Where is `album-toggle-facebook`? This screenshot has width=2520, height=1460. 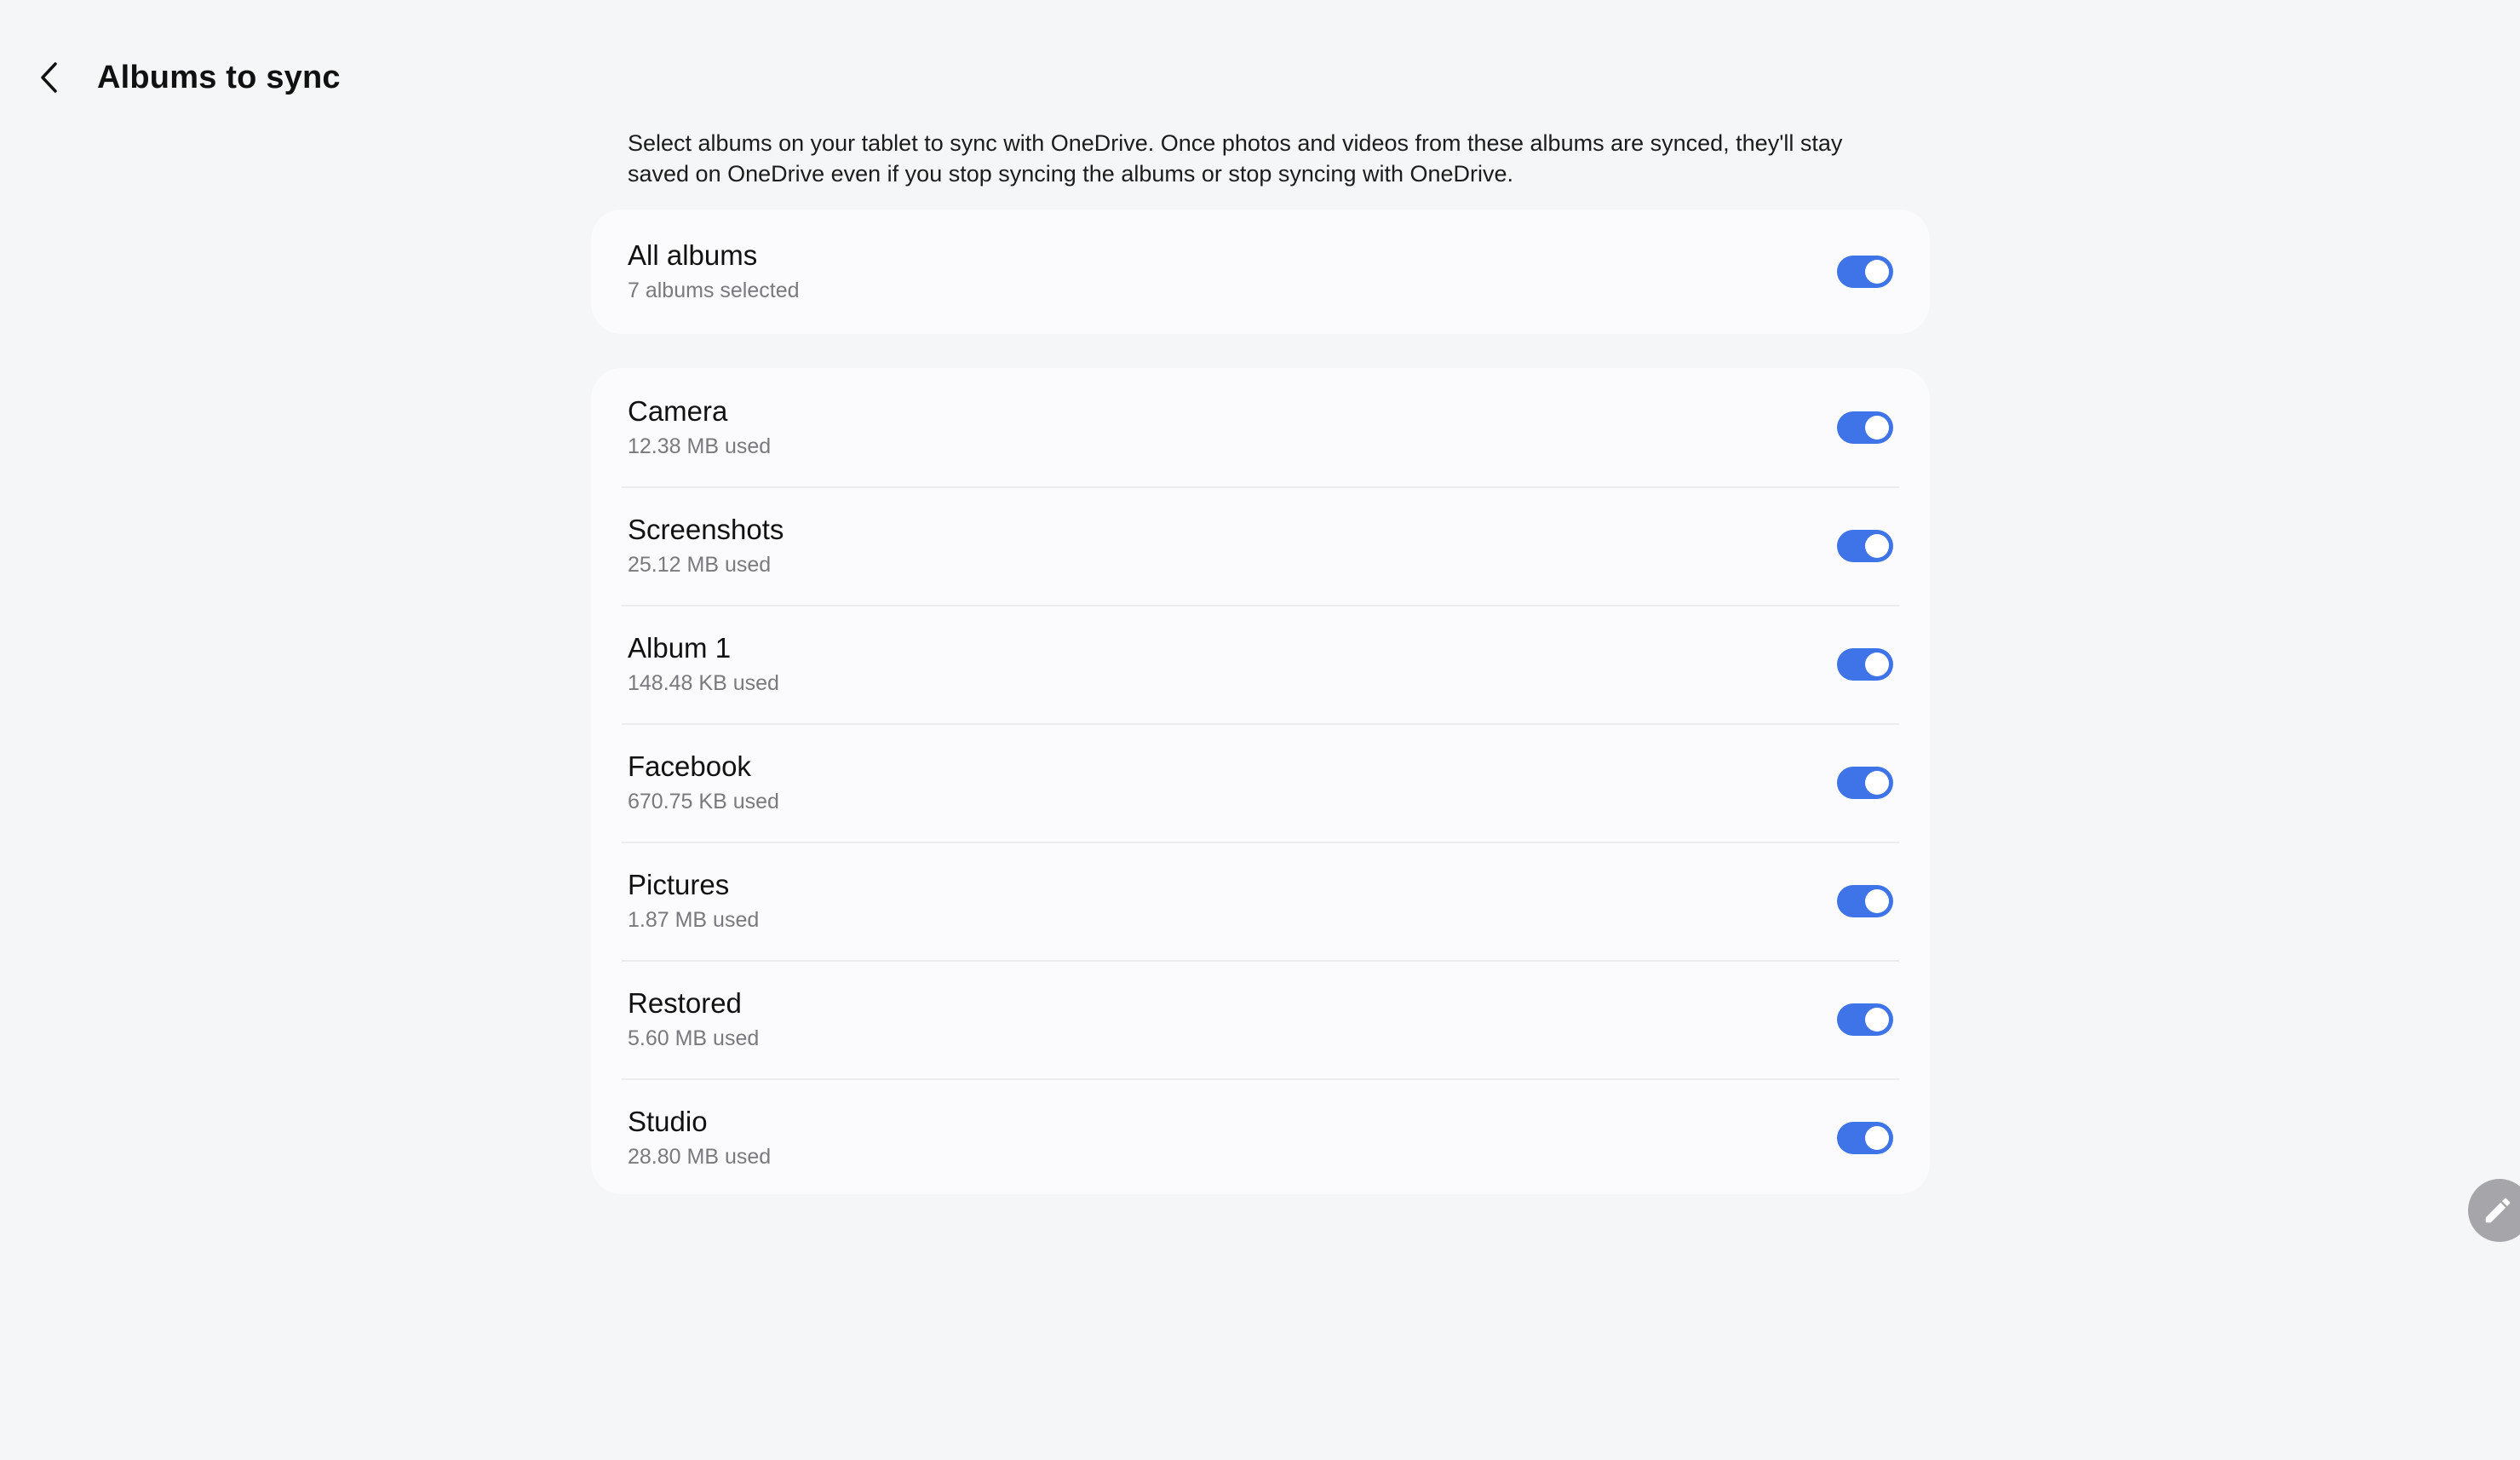
album-toggle-facebook is located at coordinates (1865, 782).